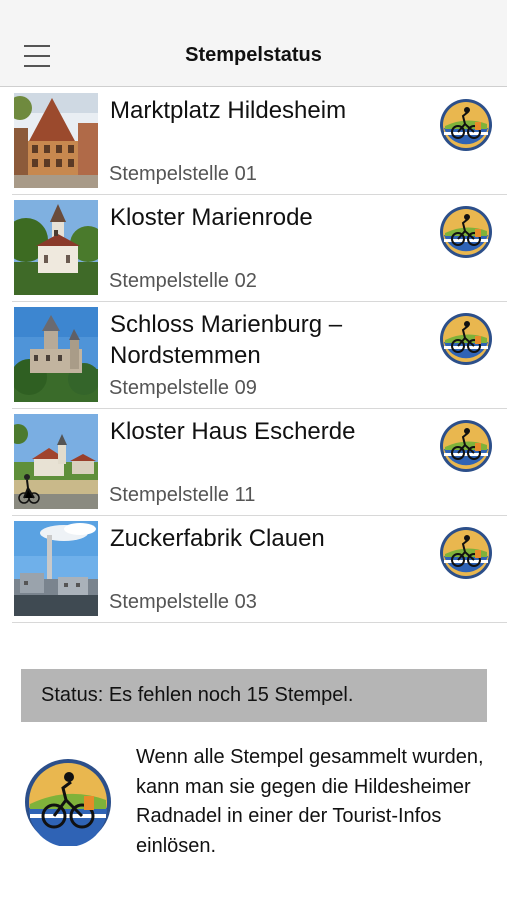 The image size is (507, 900). I want to click on list-item-station: Kloster Marienrode Stempelstelle 02, so click(259, 248).